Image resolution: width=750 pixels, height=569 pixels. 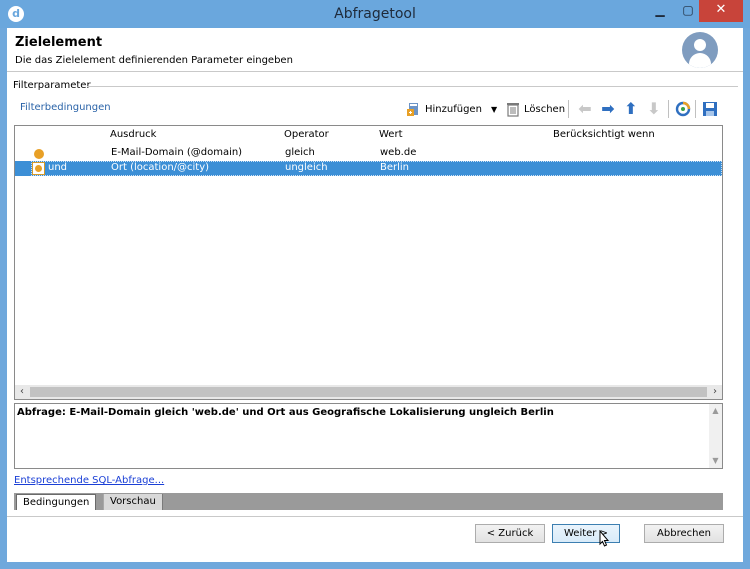 I want to click on arrow-down-icon: ⬇, so click(x=654, y=108).